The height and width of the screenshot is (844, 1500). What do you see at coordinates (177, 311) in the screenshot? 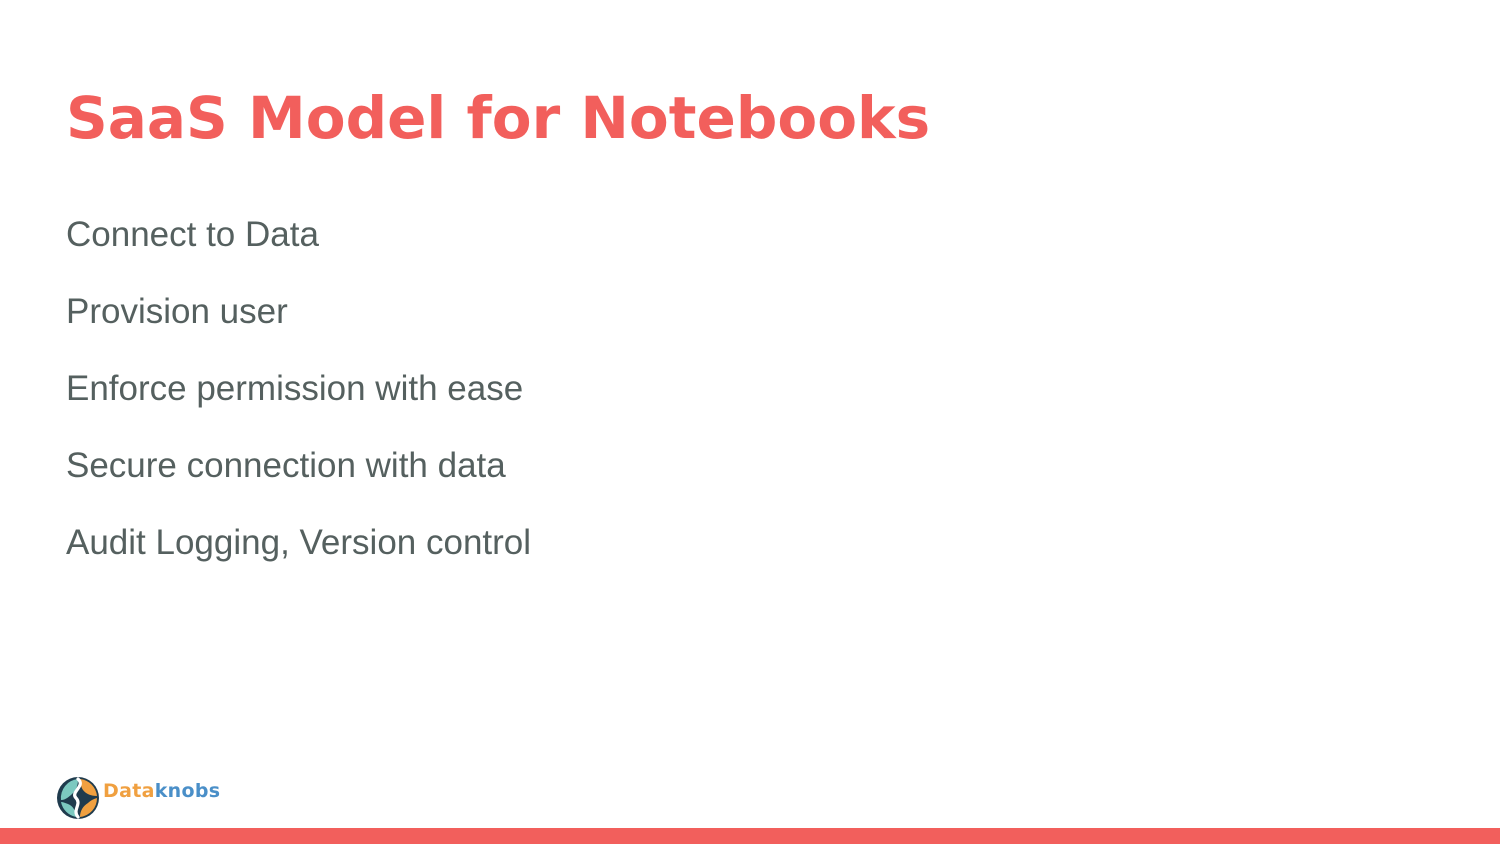
I see `bullet-item: Provision user` at bounding box center [177, 311].